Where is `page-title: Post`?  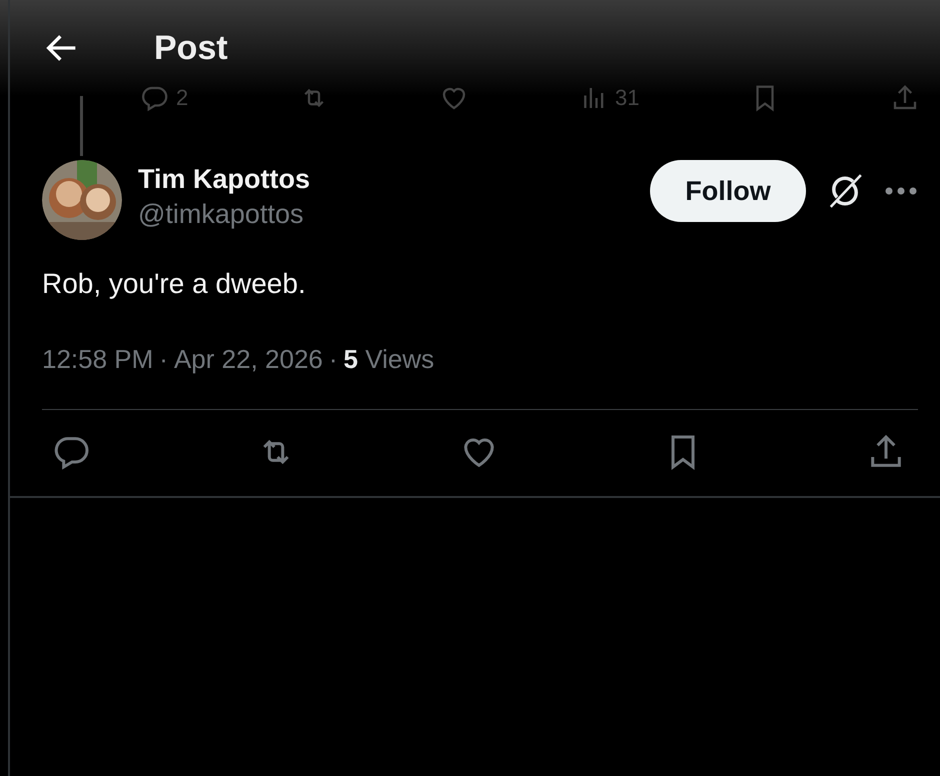 page-title: Post is located at coordinates (191, 48).